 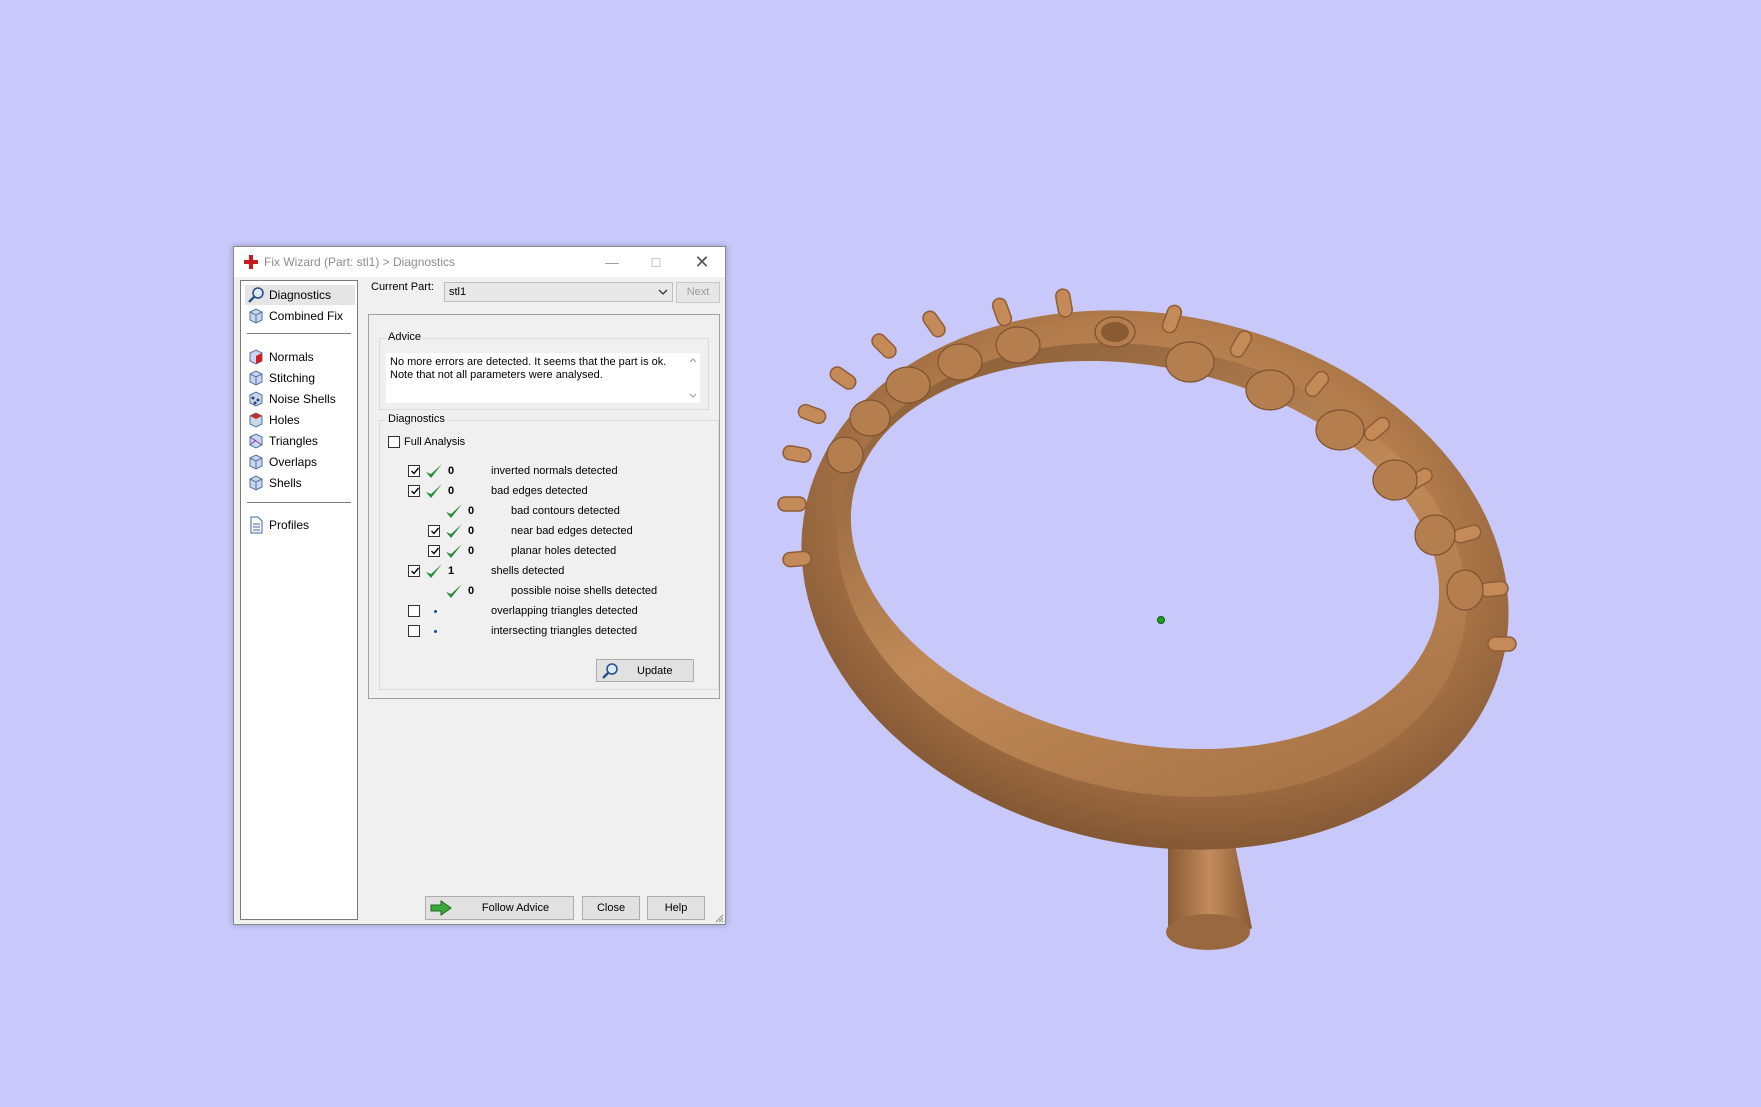 I want to click on triangles-cube-icon, so click(x=256, y=441).